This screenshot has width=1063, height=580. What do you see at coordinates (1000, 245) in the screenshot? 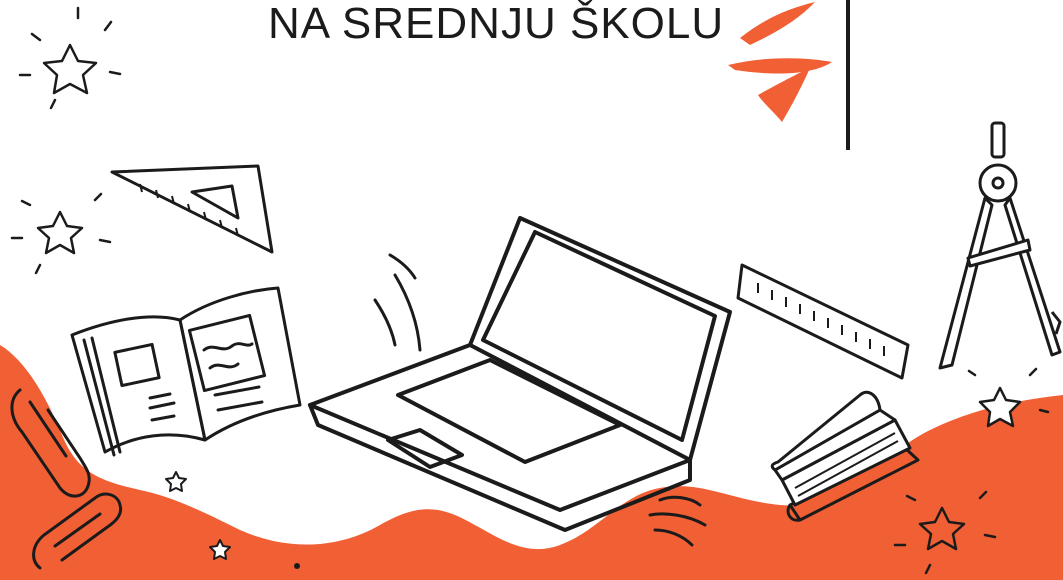
I see `compass-icon` at bounding box center [1000, 245].